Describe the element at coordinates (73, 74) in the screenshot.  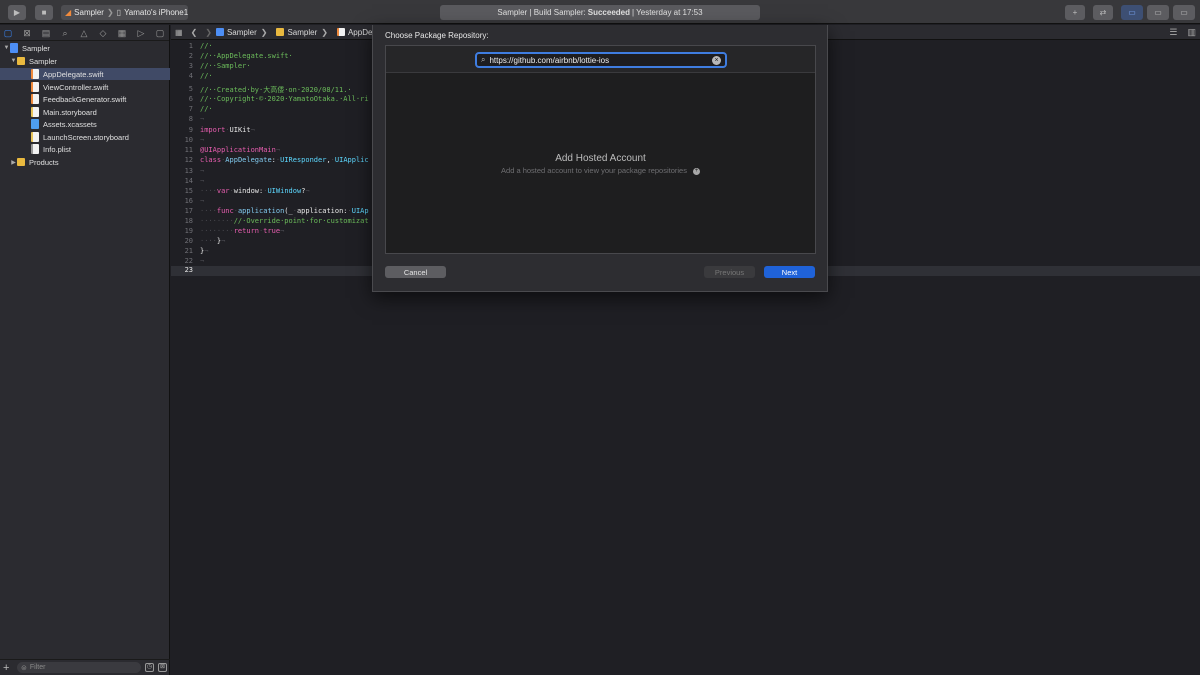
I see `tree-item-label: AppDelegate.swift` at that location.